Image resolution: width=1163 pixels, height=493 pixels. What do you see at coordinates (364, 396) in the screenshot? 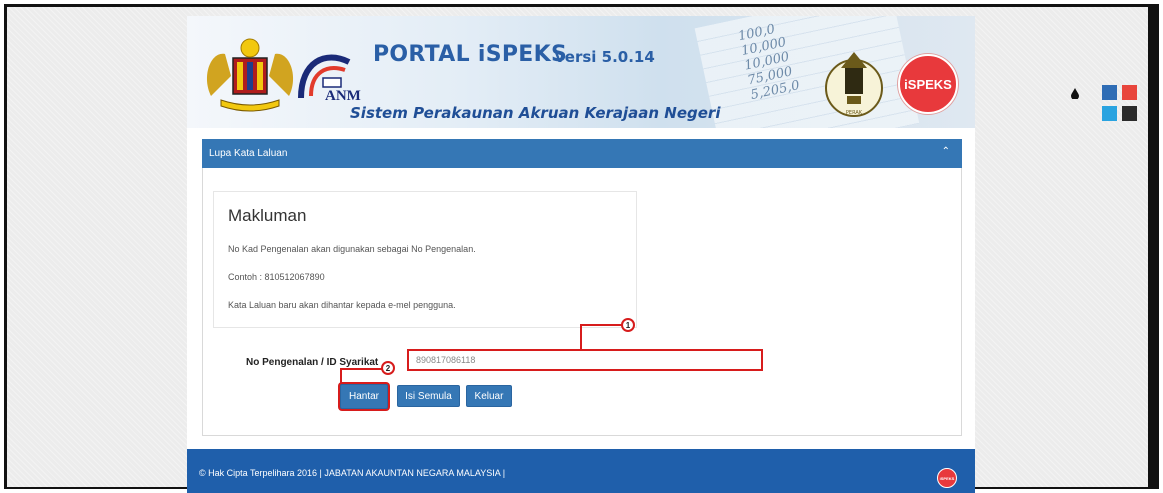
I see `submit-button: Hantar` at bounding box center [364, 396].